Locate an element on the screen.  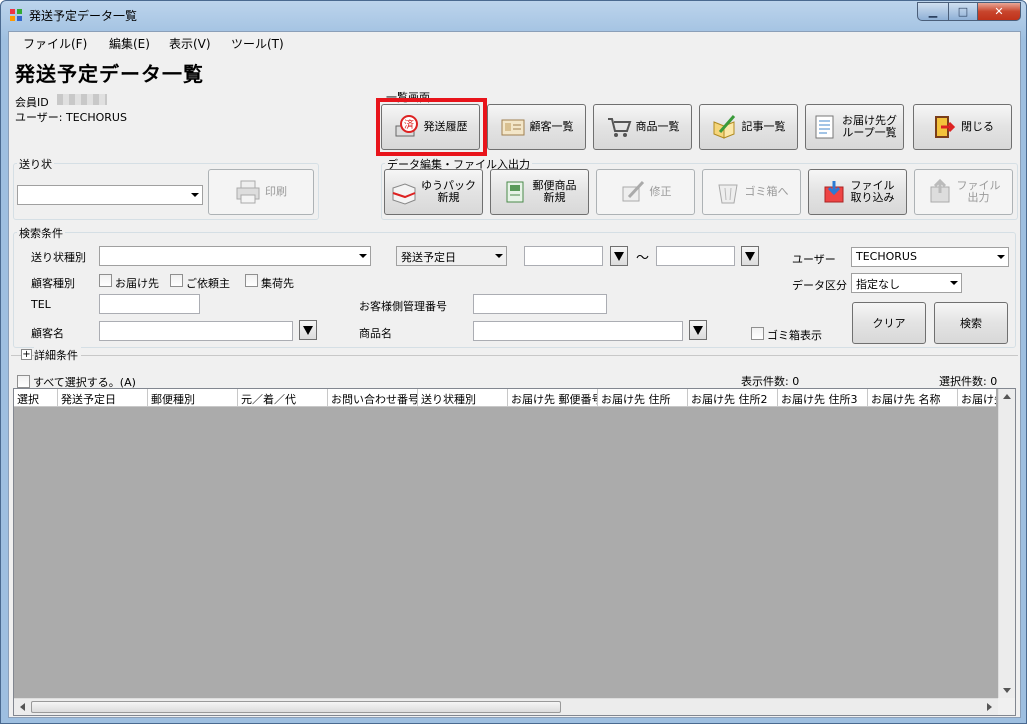
pickup-checkbox is located at coordinates (251, 280).